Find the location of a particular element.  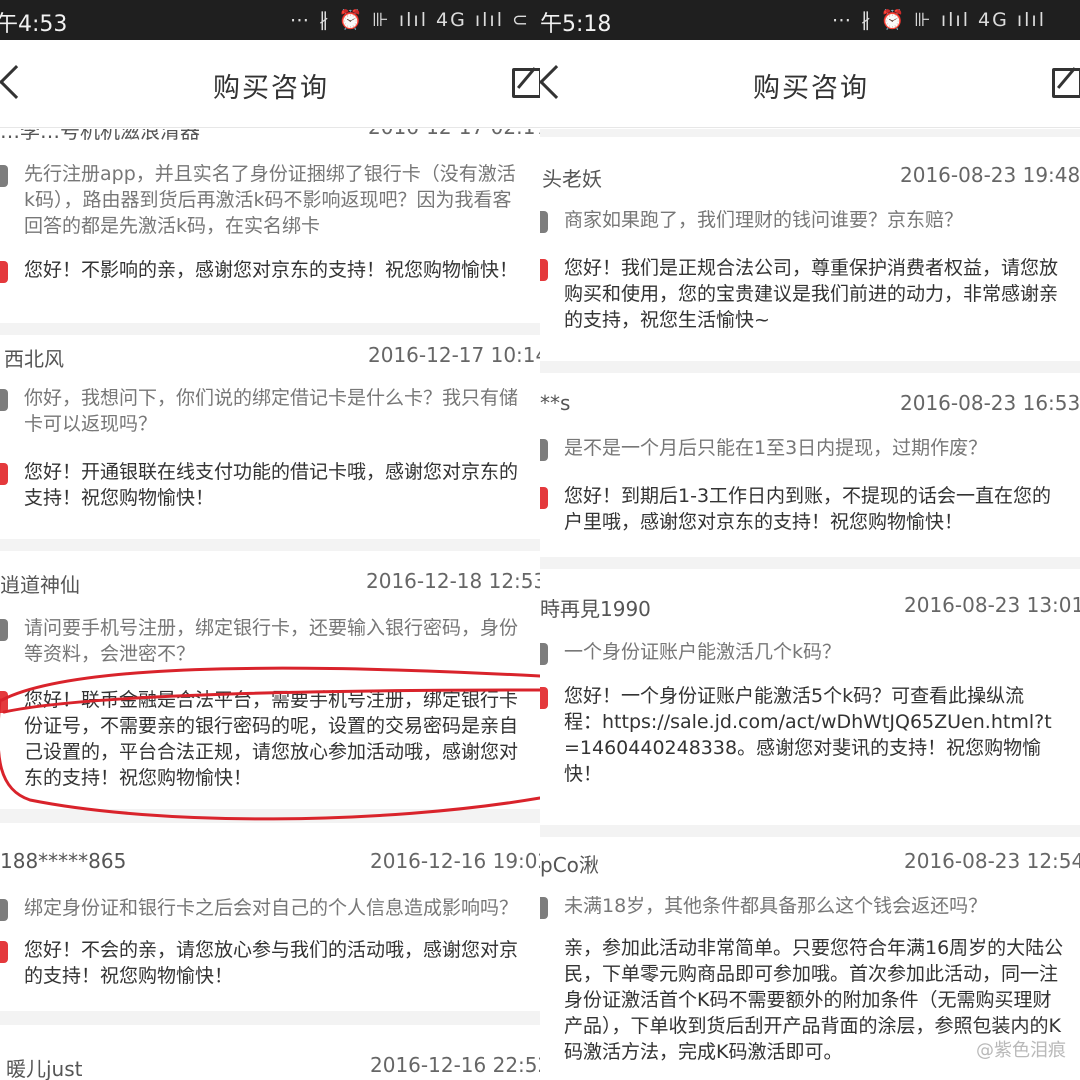

entry-user: 西北风 is located at coordinates (34, 359).